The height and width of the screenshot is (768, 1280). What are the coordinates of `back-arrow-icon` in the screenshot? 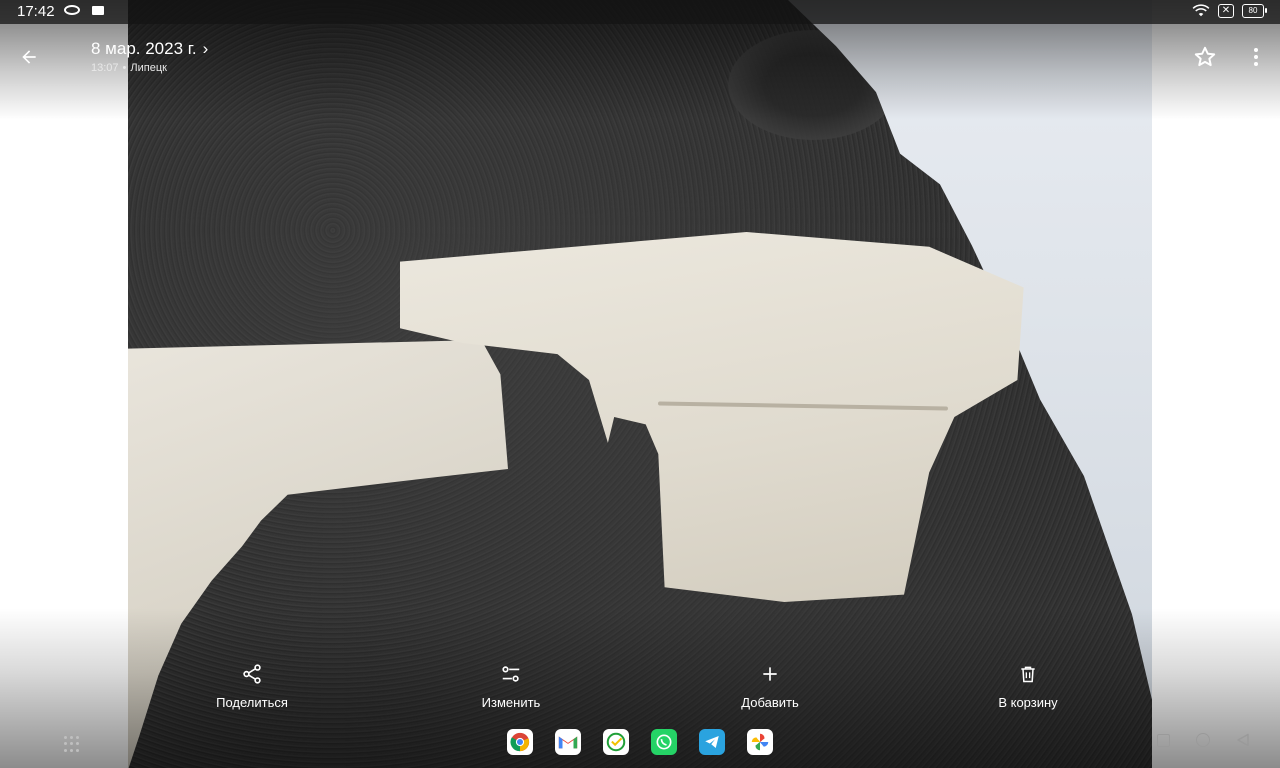 It's located at (29, 57).